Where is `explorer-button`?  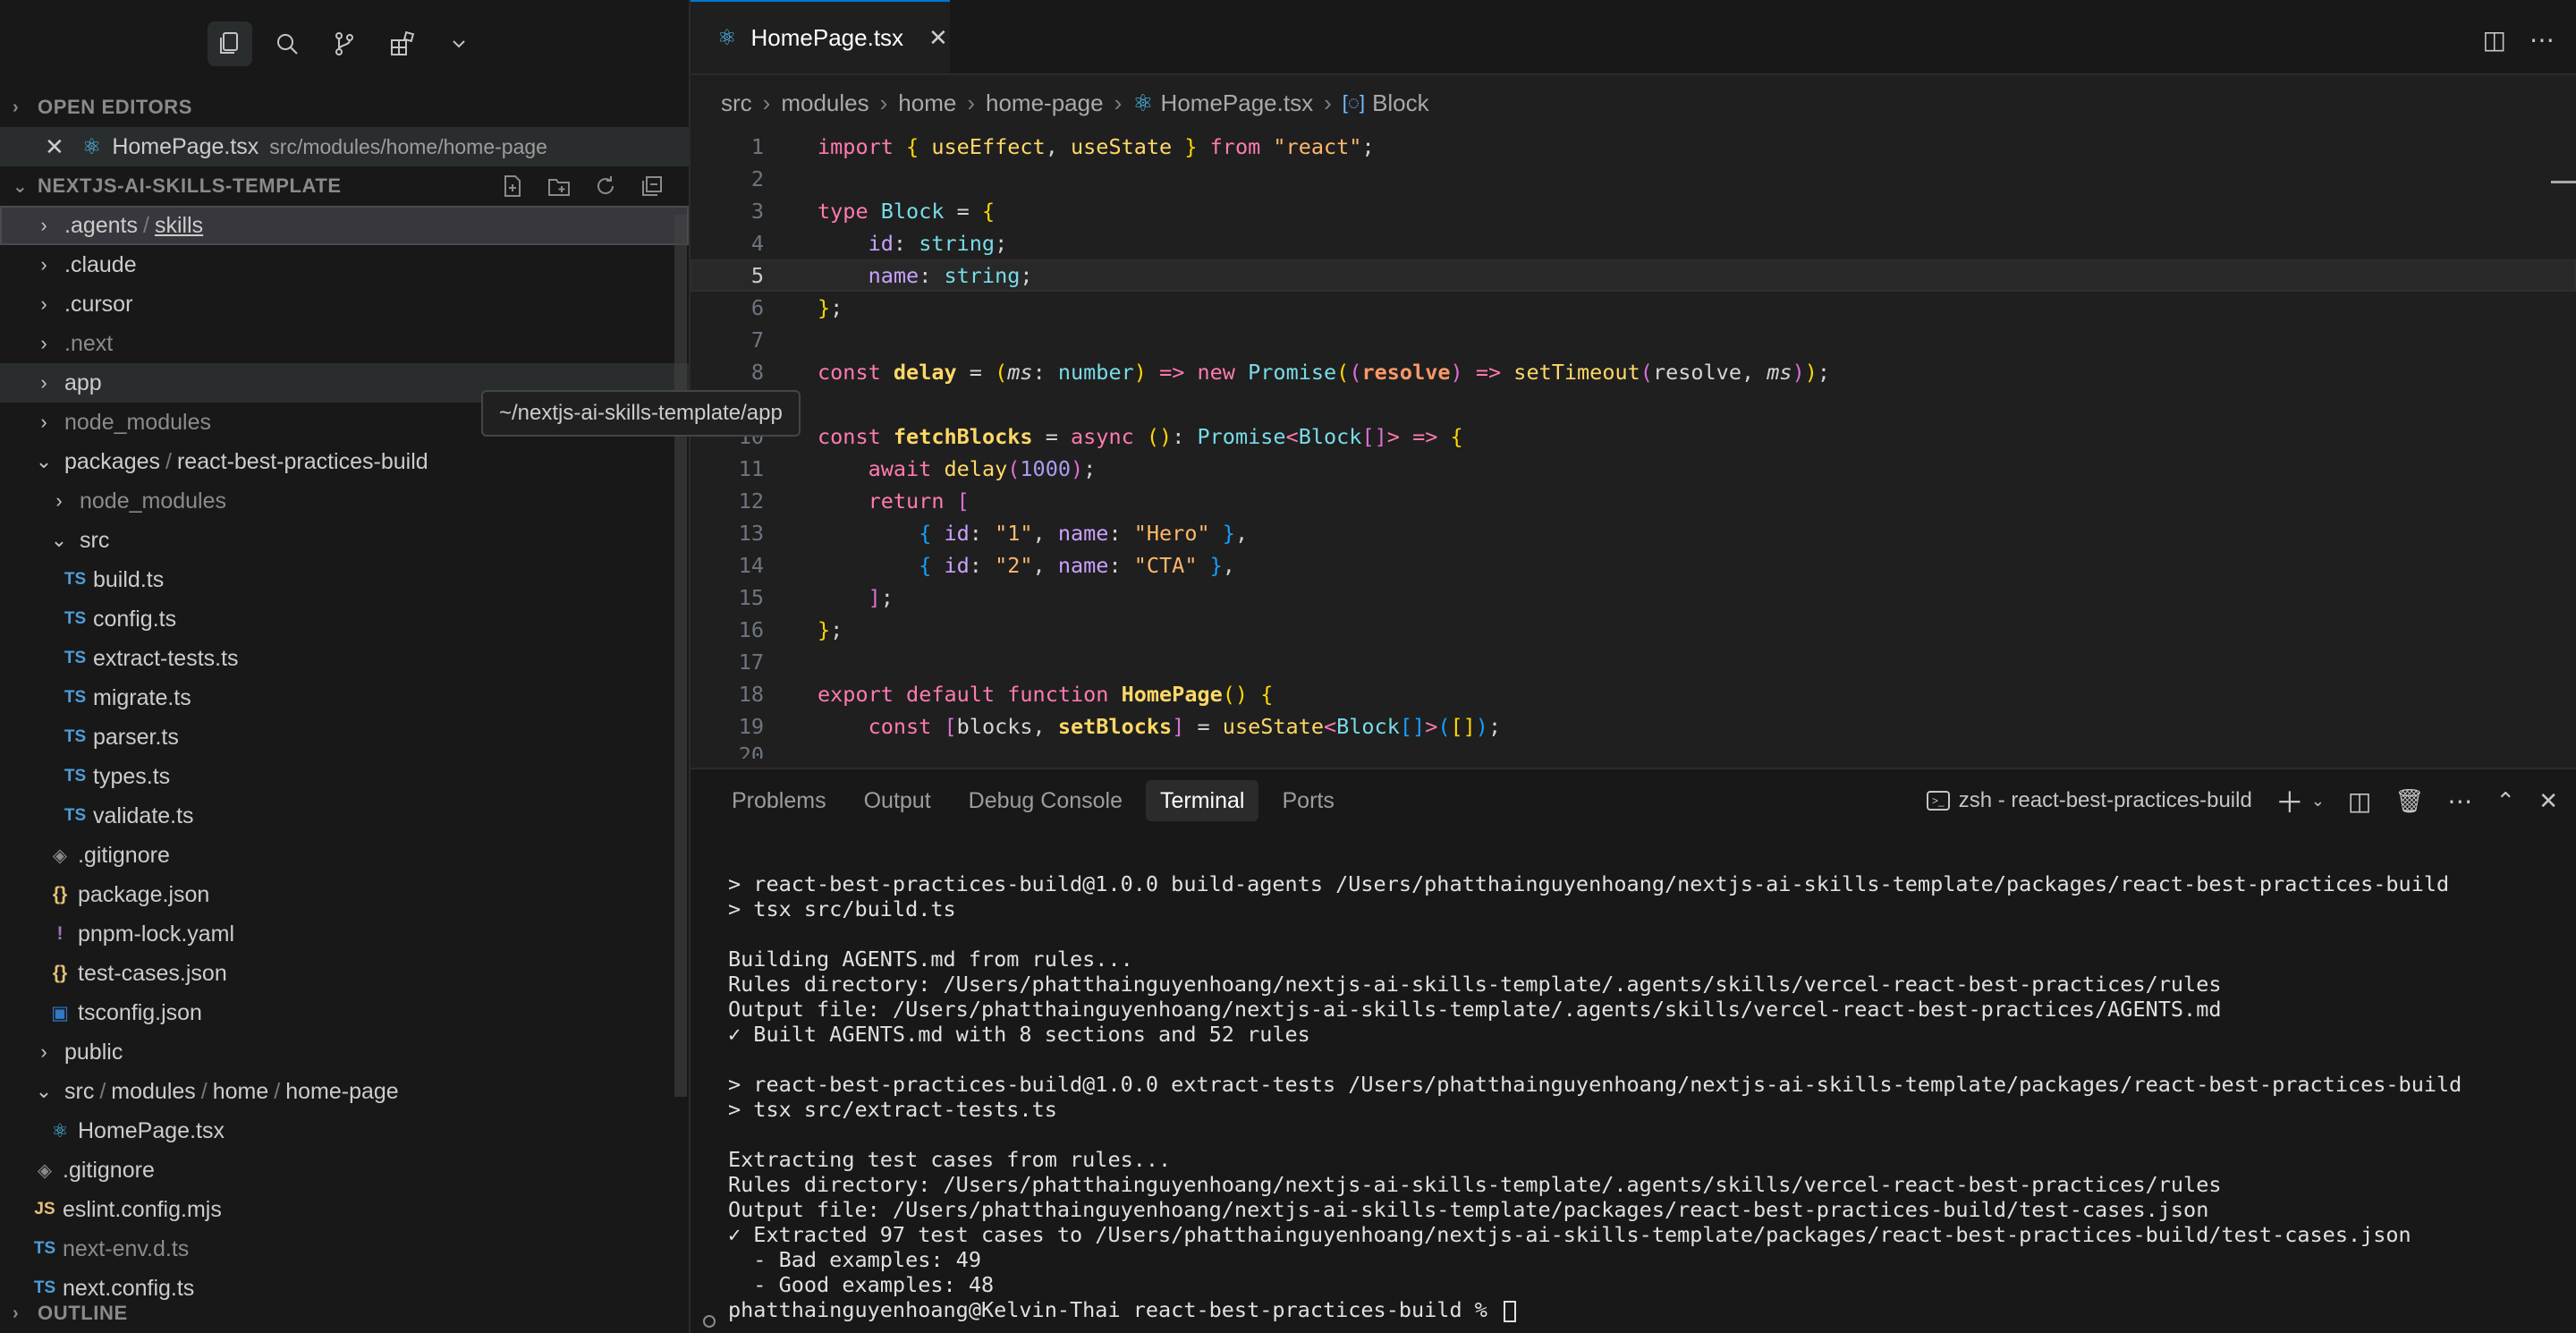 explorer-button is located at coordinates (230, 43).